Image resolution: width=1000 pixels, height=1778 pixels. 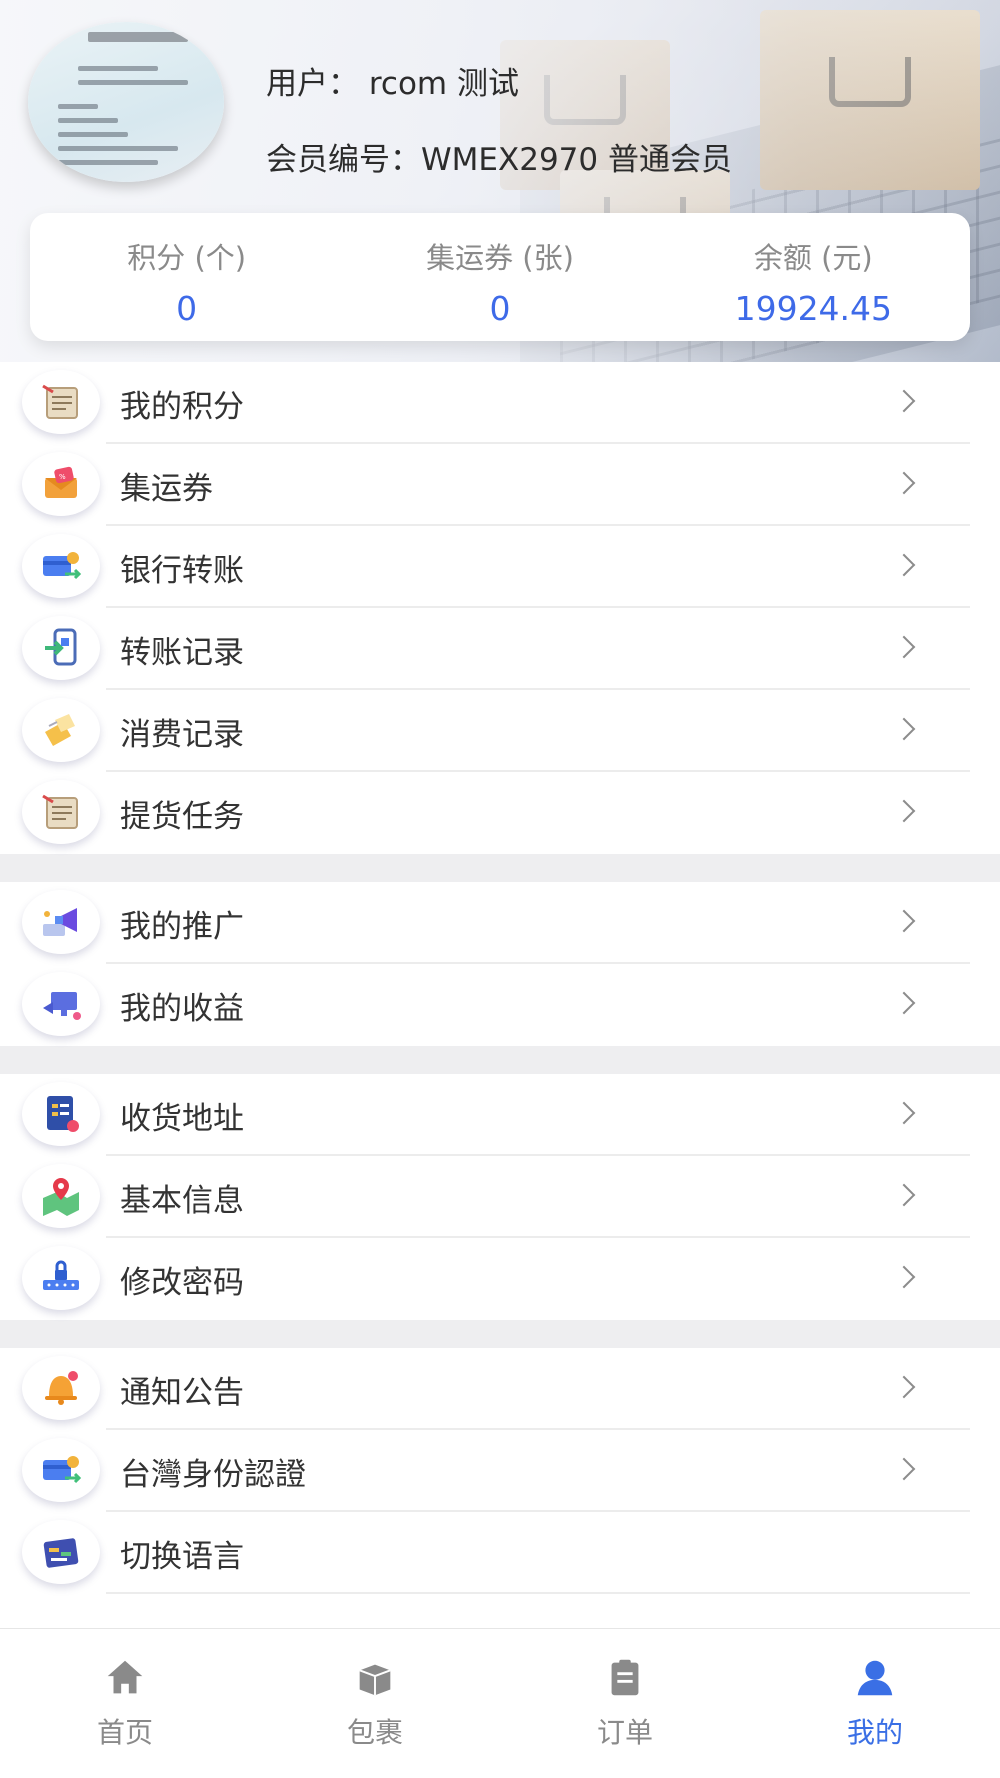 I want to click on menu-item-label: 消费记录, so click(x=182, y=734).